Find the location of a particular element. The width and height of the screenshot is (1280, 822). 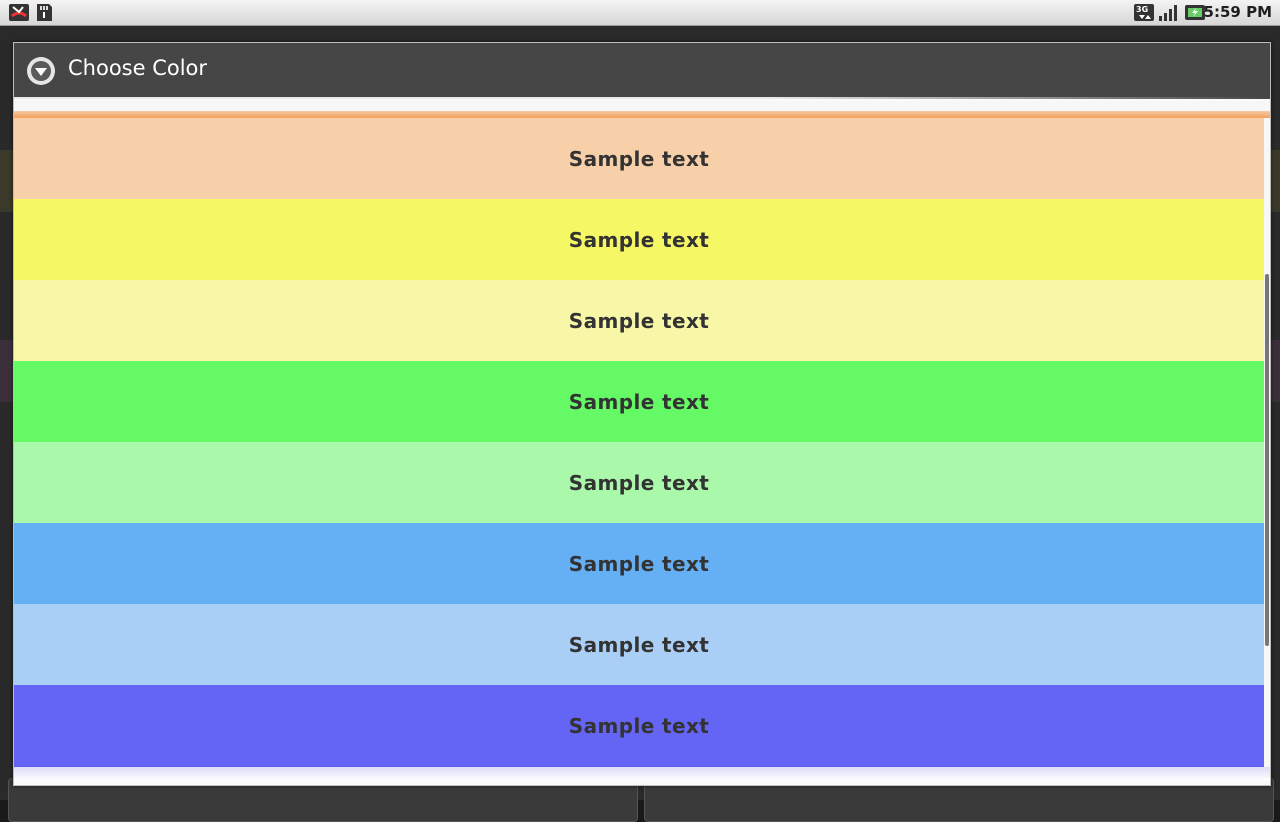

scrollbar is located at coordinates (1267, 460).